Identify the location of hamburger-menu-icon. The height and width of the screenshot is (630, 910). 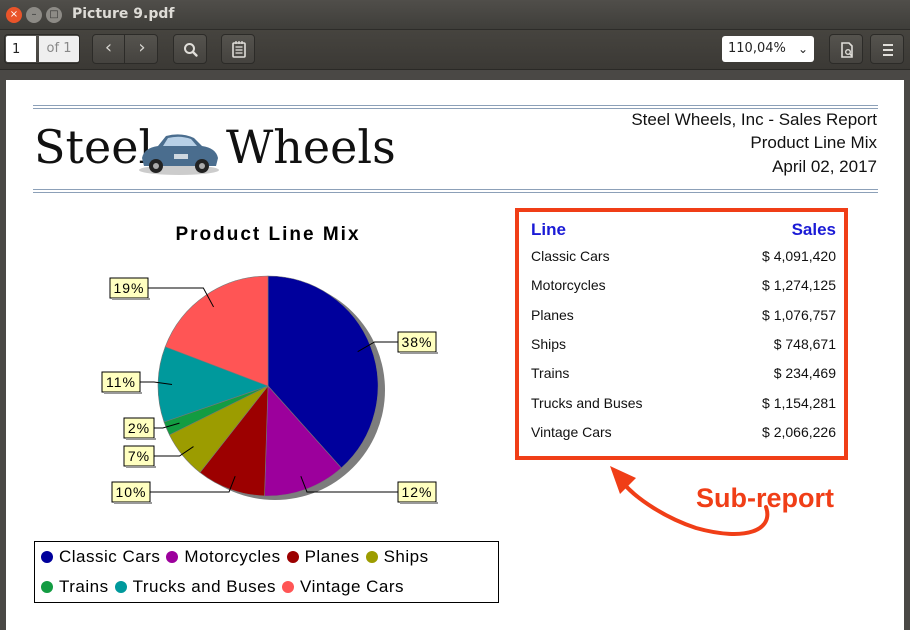
(888, 50).